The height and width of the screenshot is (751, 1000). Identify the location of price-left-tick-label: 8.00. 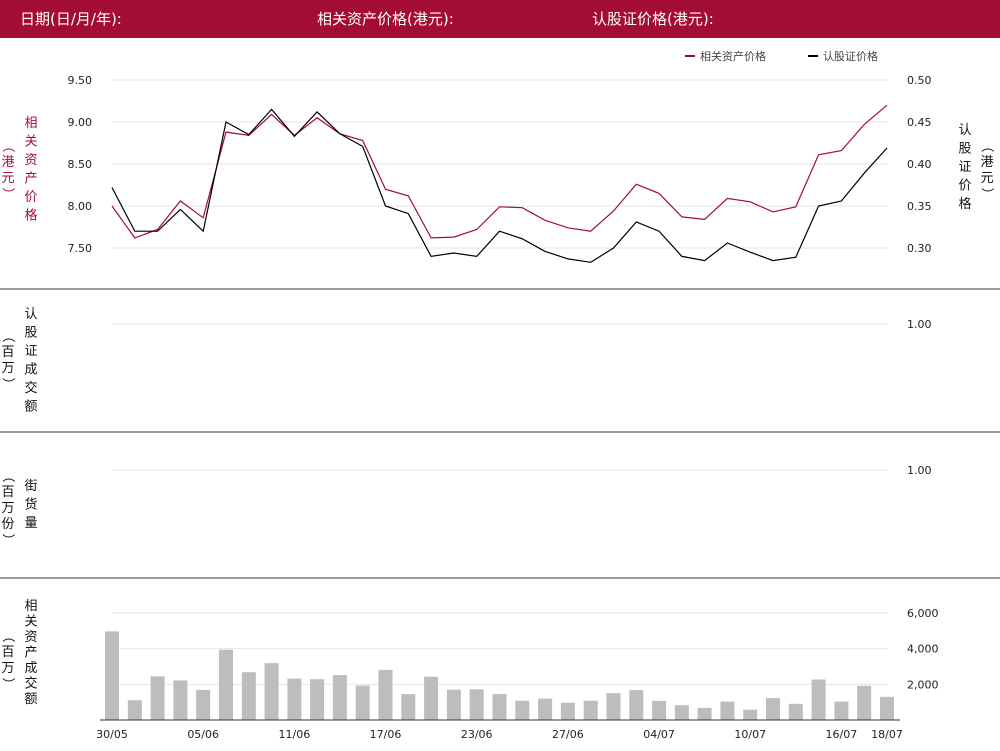
(80, 206).